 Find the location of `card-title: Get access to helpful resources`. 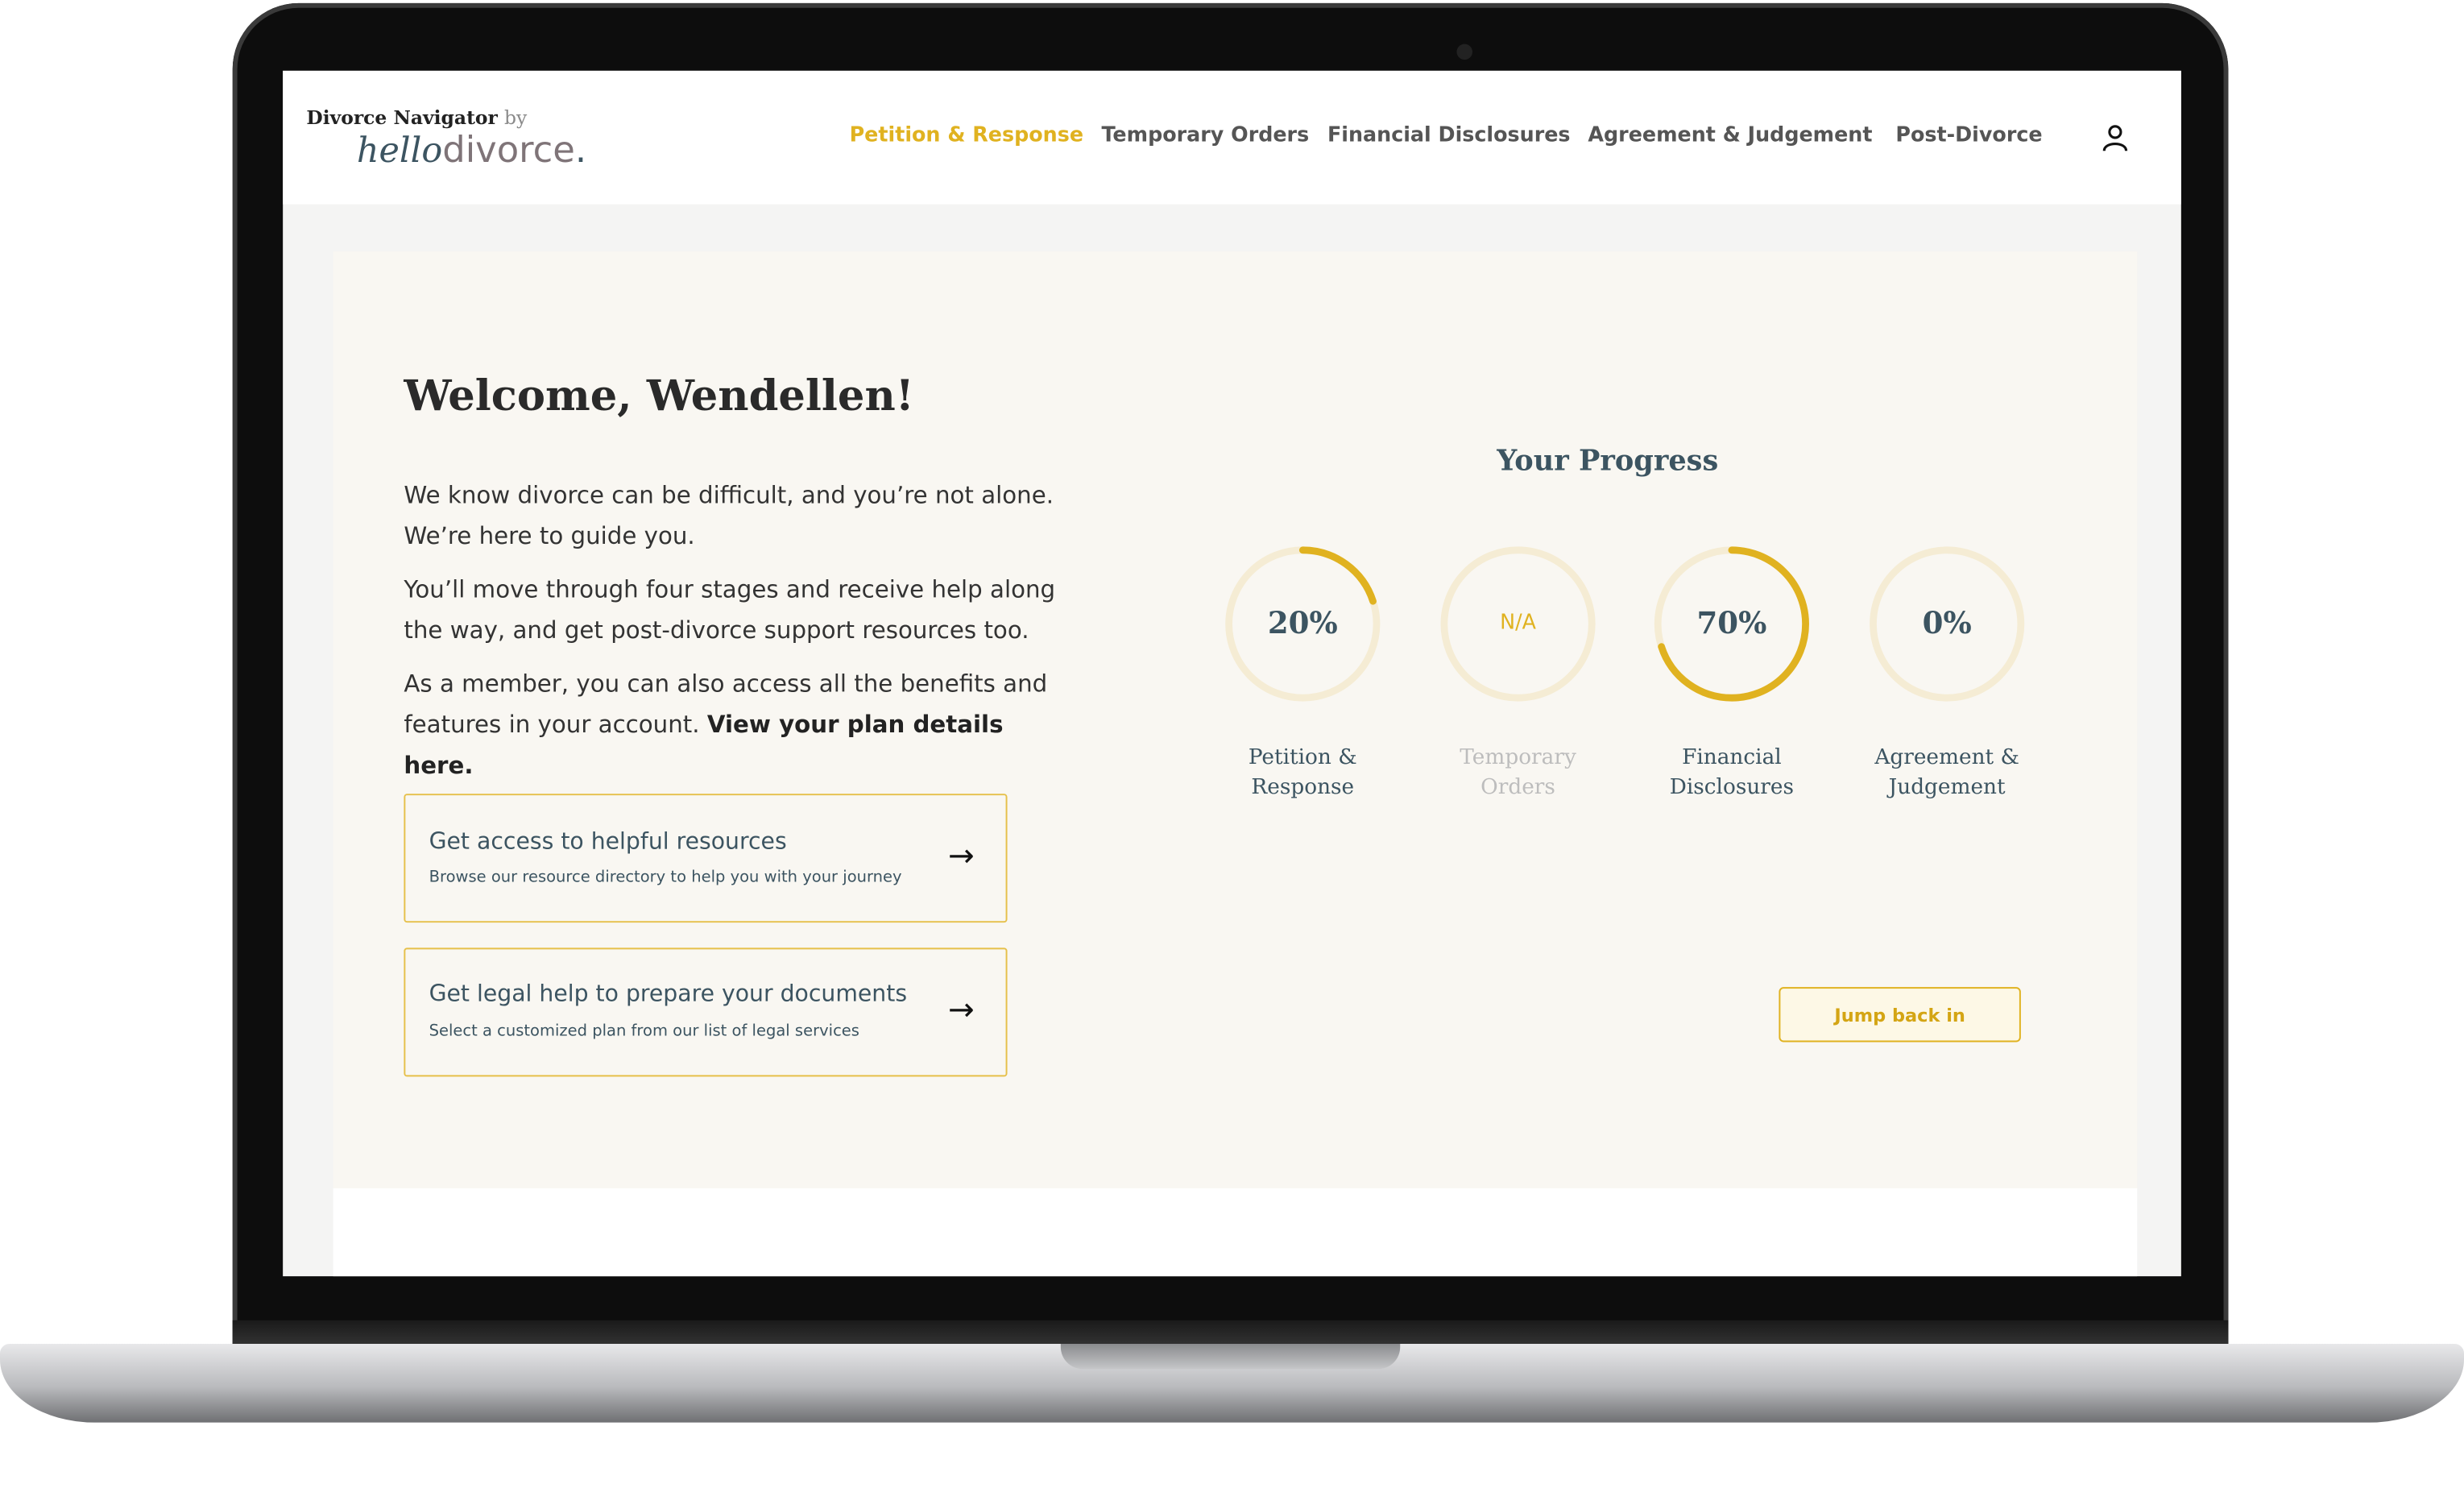

card-title: Get access to helpful resources is located at coordinates (608, 843).